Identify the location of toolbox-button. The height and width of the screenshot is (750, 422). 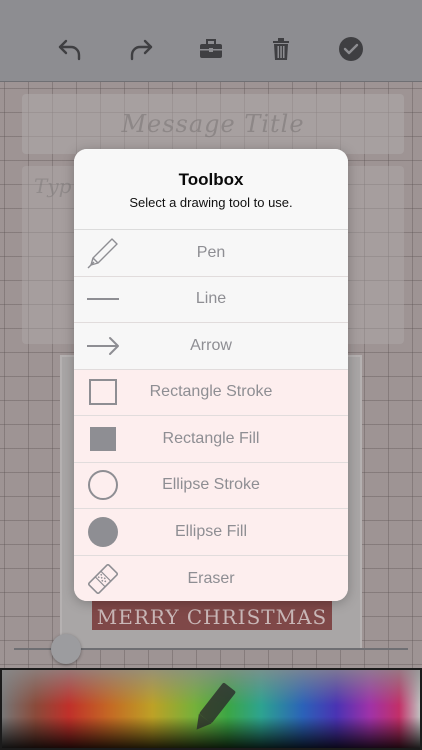
(211, 49).